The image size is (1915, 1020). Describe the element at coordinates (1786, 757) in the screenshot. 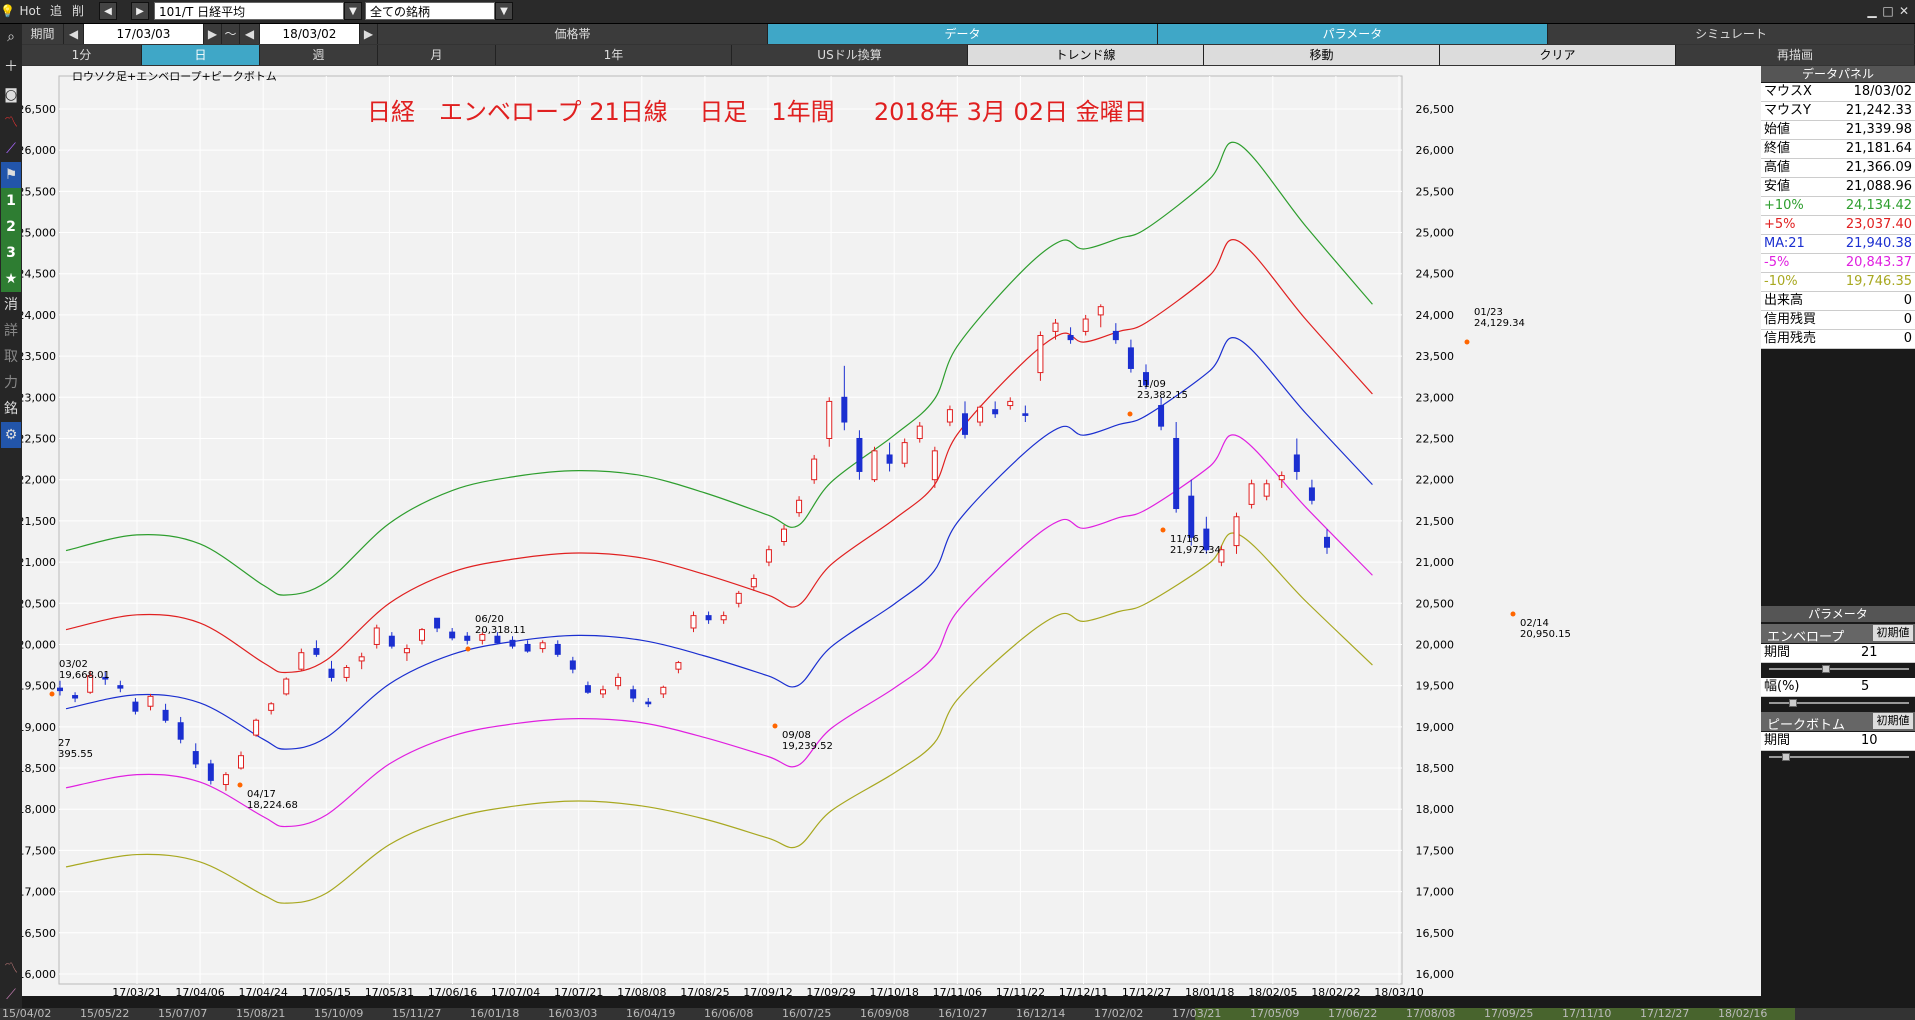

I see `peakbottom-period-slider-thumb` at that location.